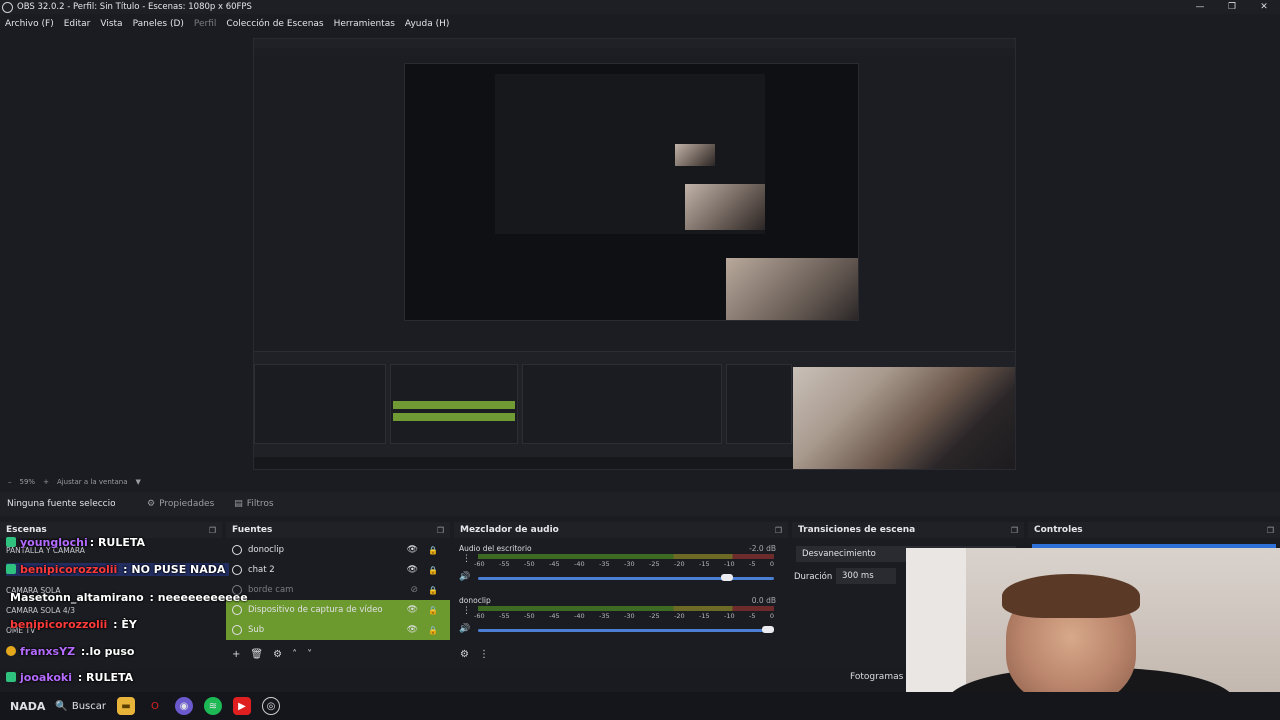 The width and height of the screenshot is (1280, 720). What do you see at coordinates (237, 610) in the screenshot?
I see `camera-source-icon` at bounding box center [237, 610].